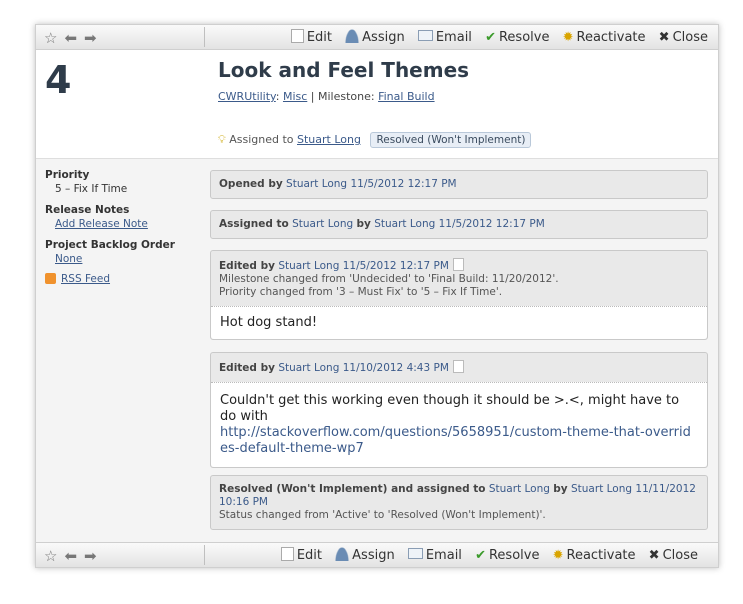 This screenshot has height=604, width=743. Describe the element at coordinates (363, 224) in the screenshot. I see `event-by: by` at that location.